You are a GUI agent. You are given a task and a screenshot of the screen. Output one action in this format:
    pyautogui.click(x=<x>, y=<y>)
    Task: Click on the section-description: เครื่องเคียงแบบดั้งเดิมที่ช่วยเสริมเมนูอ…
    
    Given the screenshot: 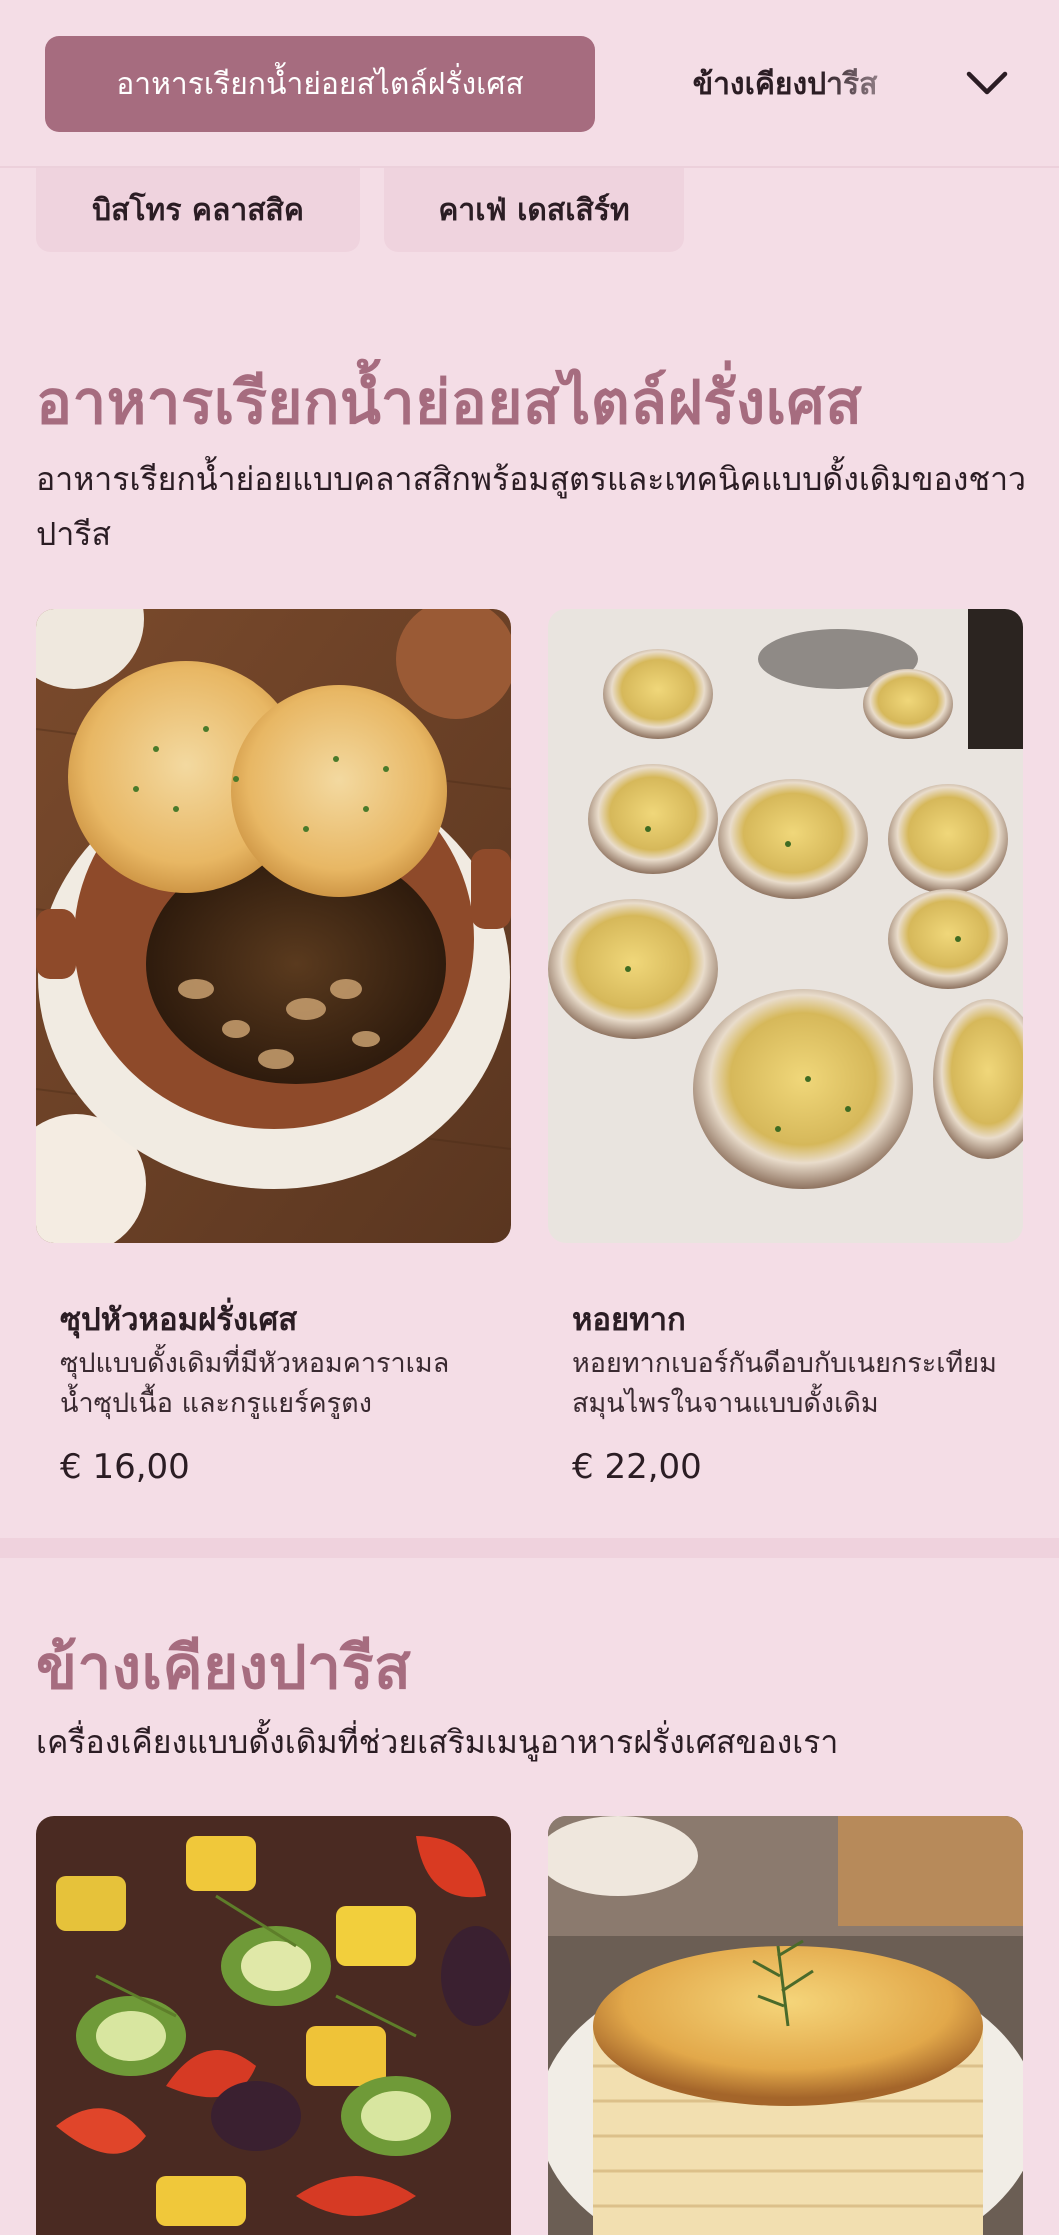 What is the action you would take?
    pyautogui.click(x=437, y=1742)
    